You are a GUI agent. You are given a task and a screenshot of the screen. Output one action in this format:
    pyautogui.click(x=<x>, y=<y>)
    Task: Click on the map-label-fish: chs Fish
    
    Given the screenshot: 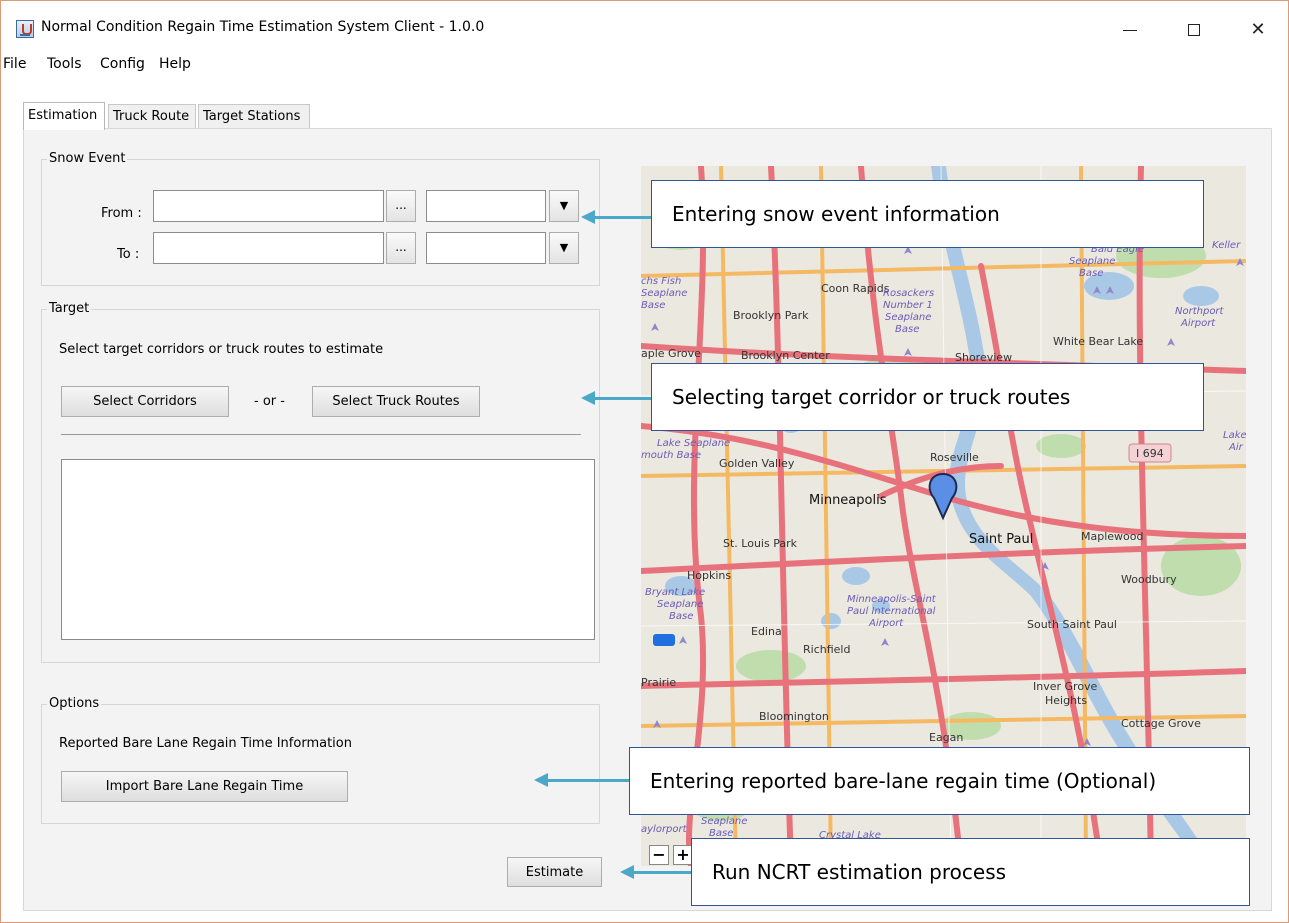 What is the action you would take?
    pyautogui.click(x=661, y=281)
    